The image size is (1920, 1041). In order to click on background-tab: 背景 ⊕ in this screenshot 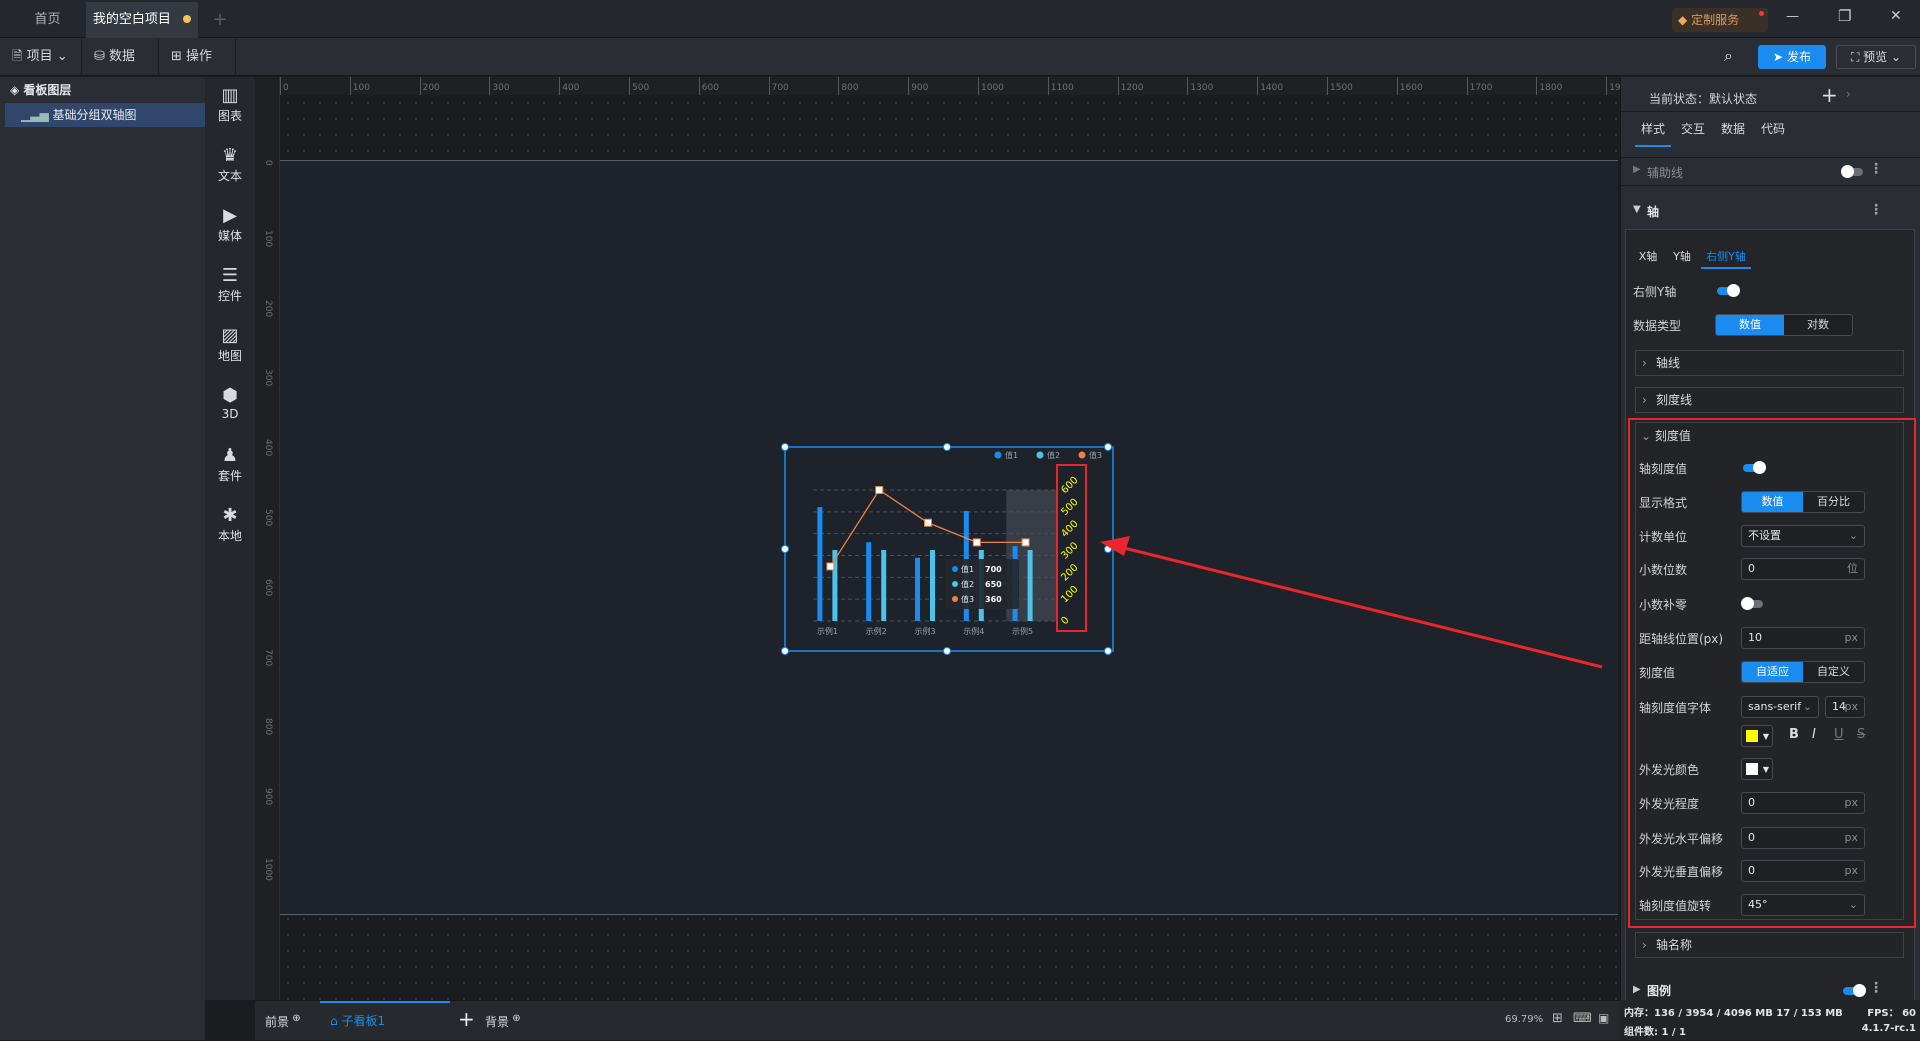, I will do `click(503, 1021)`.